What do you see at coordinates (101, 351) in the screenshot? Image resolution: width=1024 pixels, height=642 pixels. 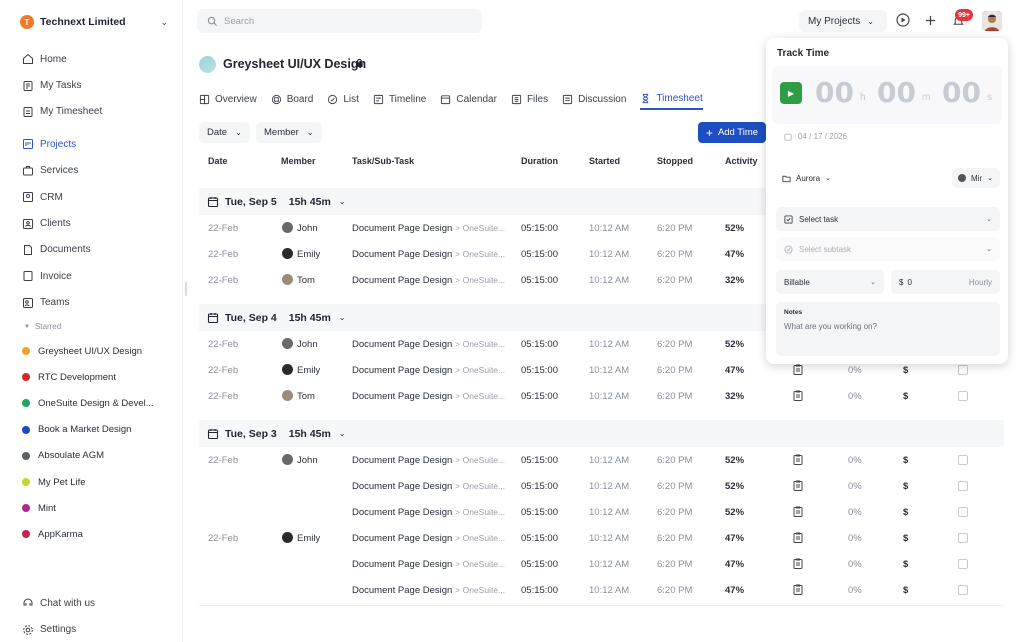 I see `starred-project: Greysheet UI/UX Design` at bounding box center [101, 351].